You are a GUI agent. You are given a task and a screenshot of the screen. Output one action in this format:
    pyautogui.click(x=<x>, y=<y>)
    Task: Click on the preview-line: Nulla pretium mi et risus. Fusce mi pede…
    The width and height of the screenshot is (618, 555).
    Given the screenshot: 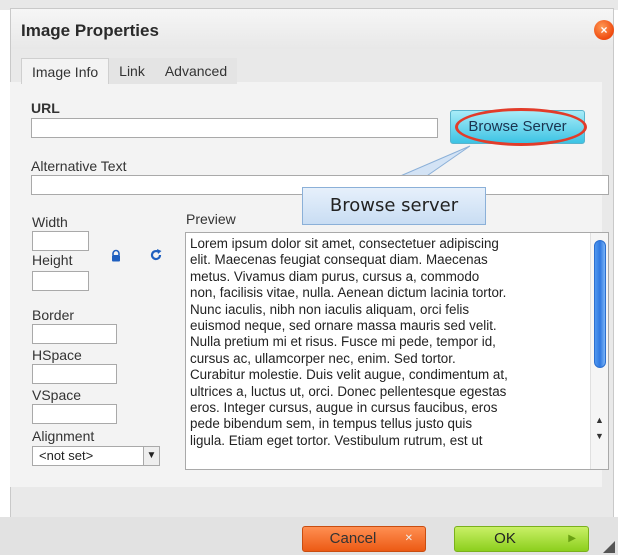 What is the action you would take?
    pyautogui.click(x=343, y=342)
    